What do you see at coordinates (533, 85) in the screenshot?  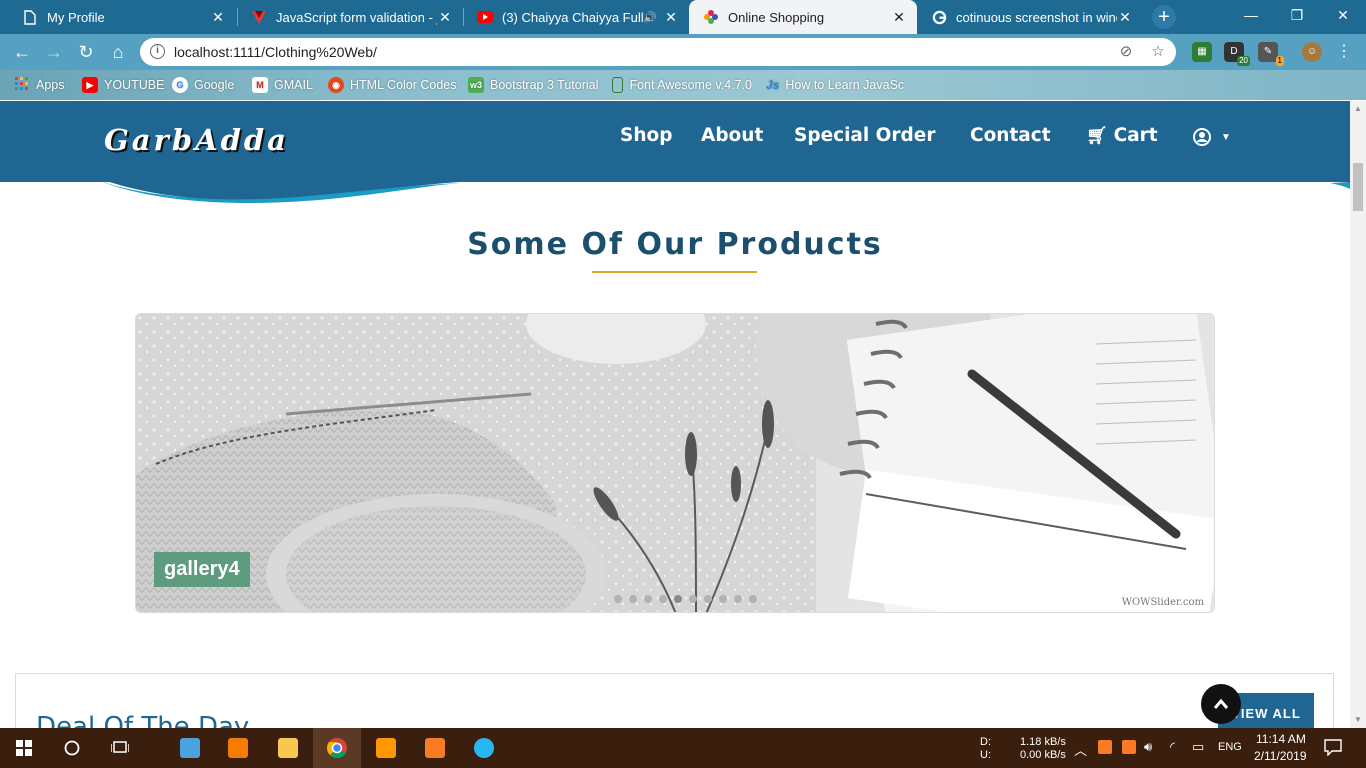 I see `bookmark-bootstrap-tutorial: w3 Bootstrap 3 Tutorial` at bounding box center [533, 85].